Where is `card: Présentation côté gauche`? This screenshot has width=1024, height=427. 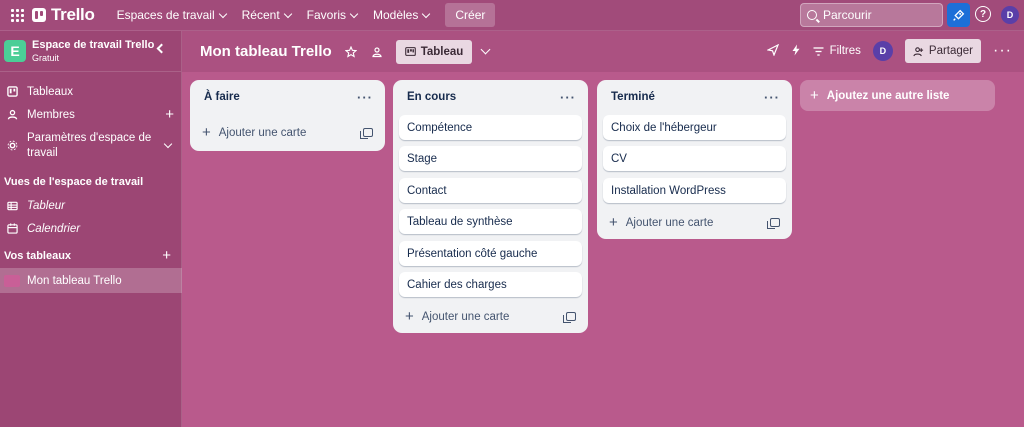
card: Présentation côté gauche is located at coordinates (490, 253).